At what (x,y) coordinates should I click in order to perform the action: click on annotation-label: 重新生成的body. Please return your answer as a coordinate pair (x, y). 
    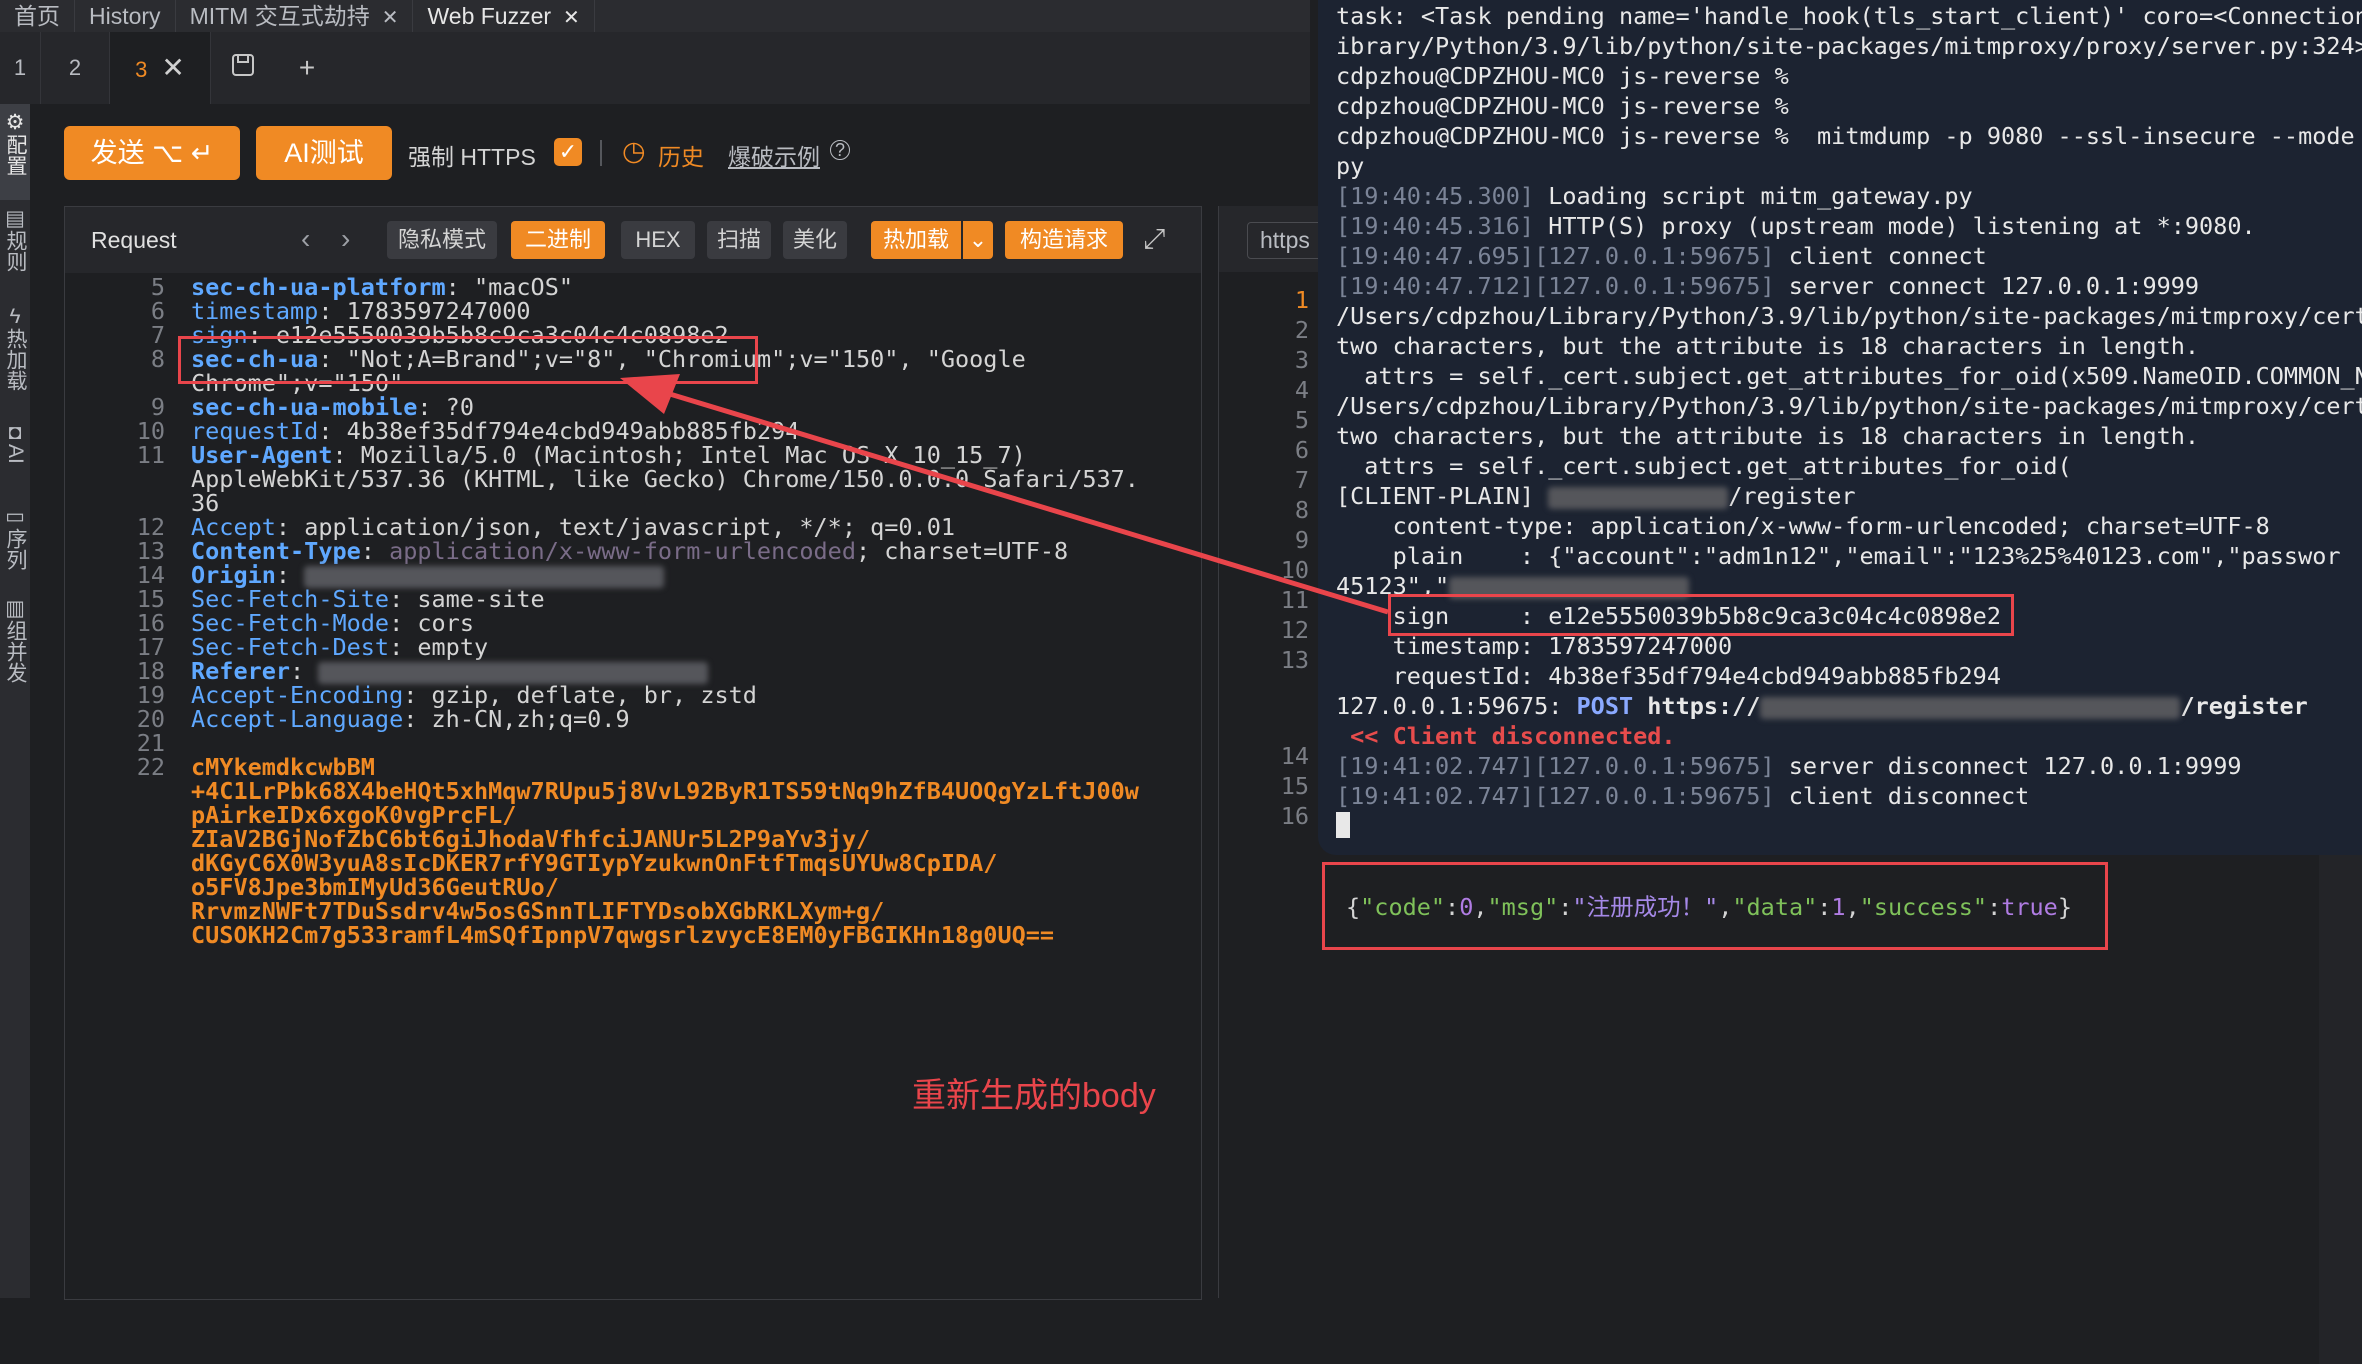
    Looking at the image, I should click on (1034, 1096).